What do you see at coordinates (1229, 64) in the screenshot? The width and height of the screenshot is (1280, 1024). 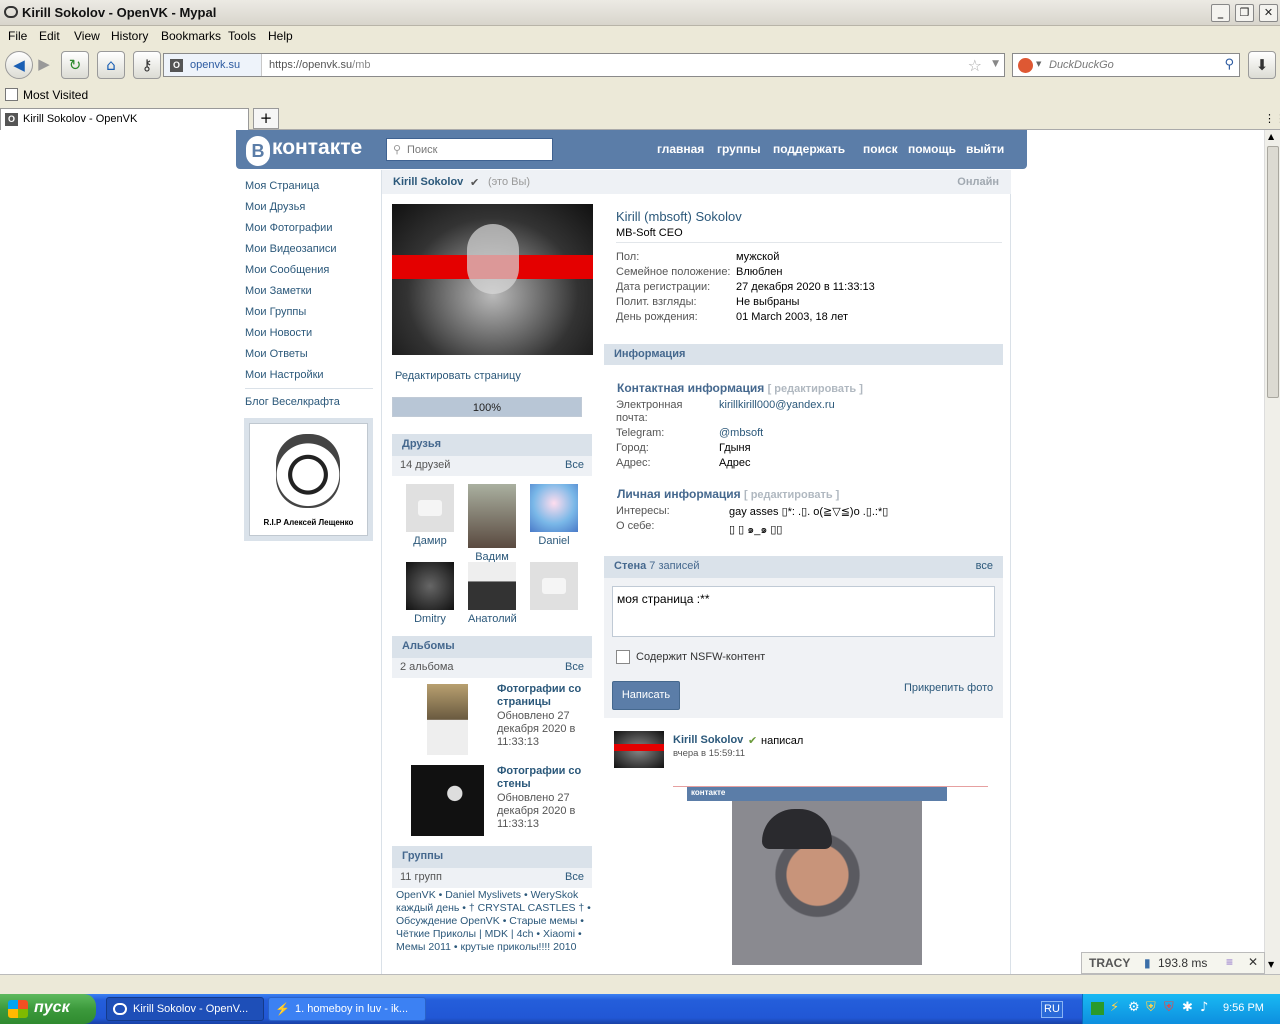 I see `search-magnifier-icon: ⚲` at bounding box center [1229, 64].